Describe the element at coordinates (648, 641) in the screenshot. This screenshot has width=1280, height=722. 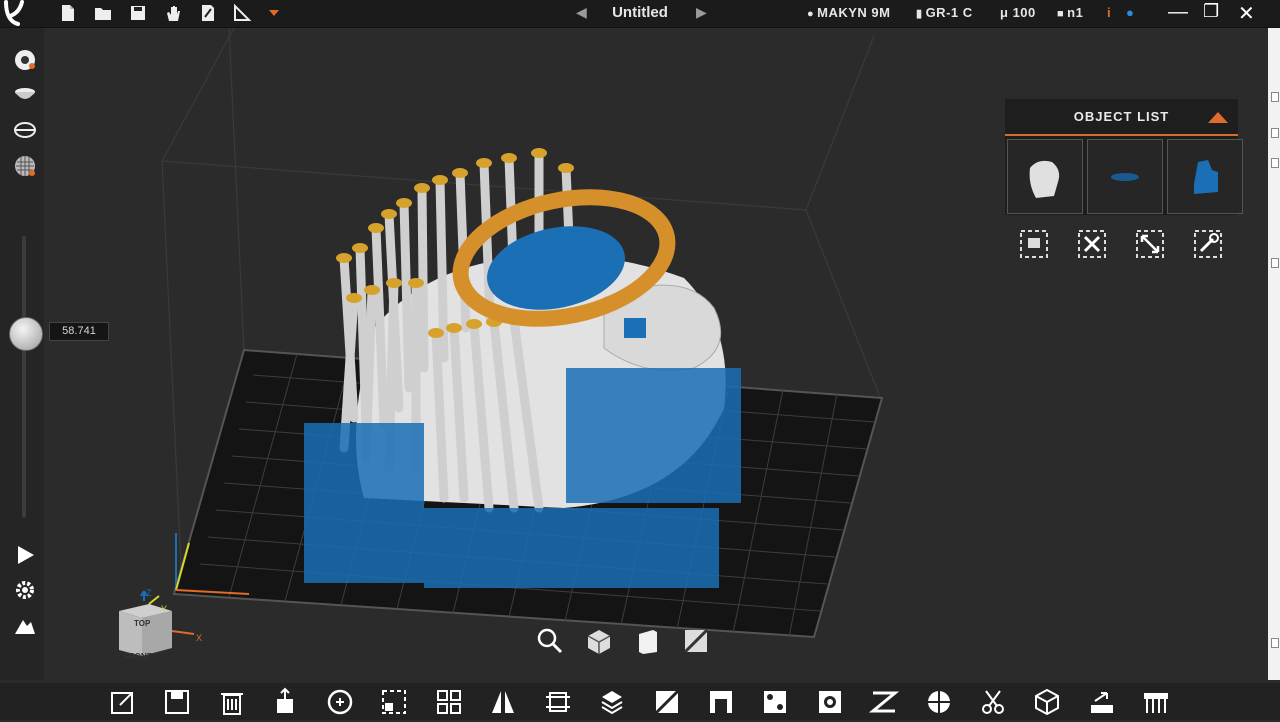
I see `solid-view-icon` at that location.